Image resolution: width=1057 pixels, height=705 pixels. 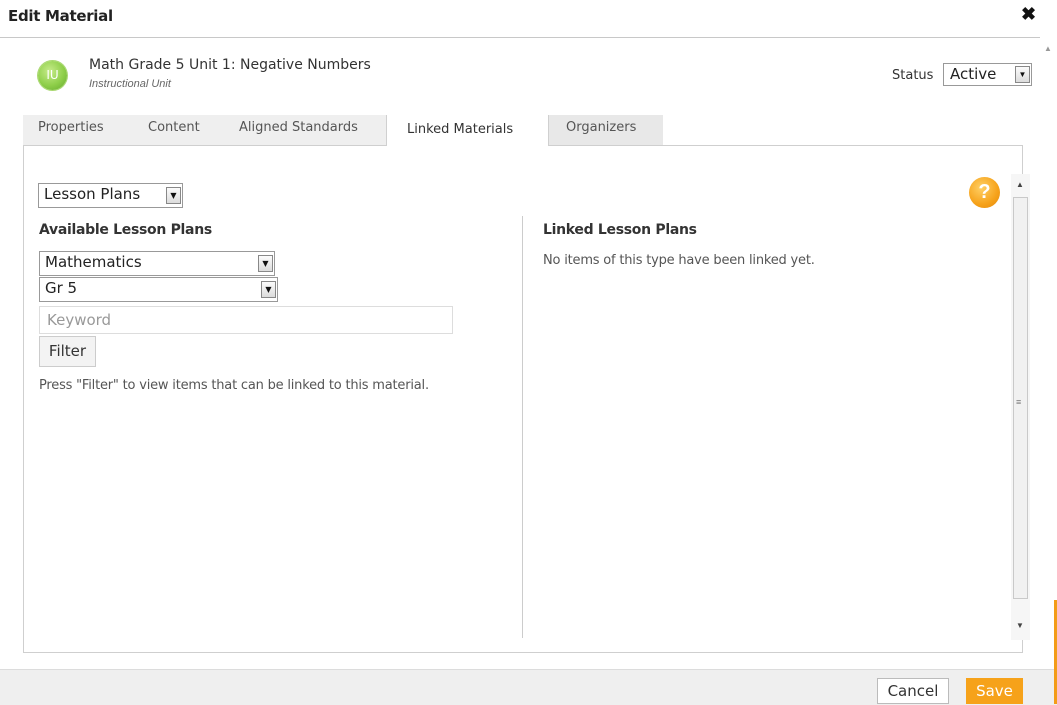 I want to click on scroll-down-arrow-icon: ▼, so click(x=1020, y=625).